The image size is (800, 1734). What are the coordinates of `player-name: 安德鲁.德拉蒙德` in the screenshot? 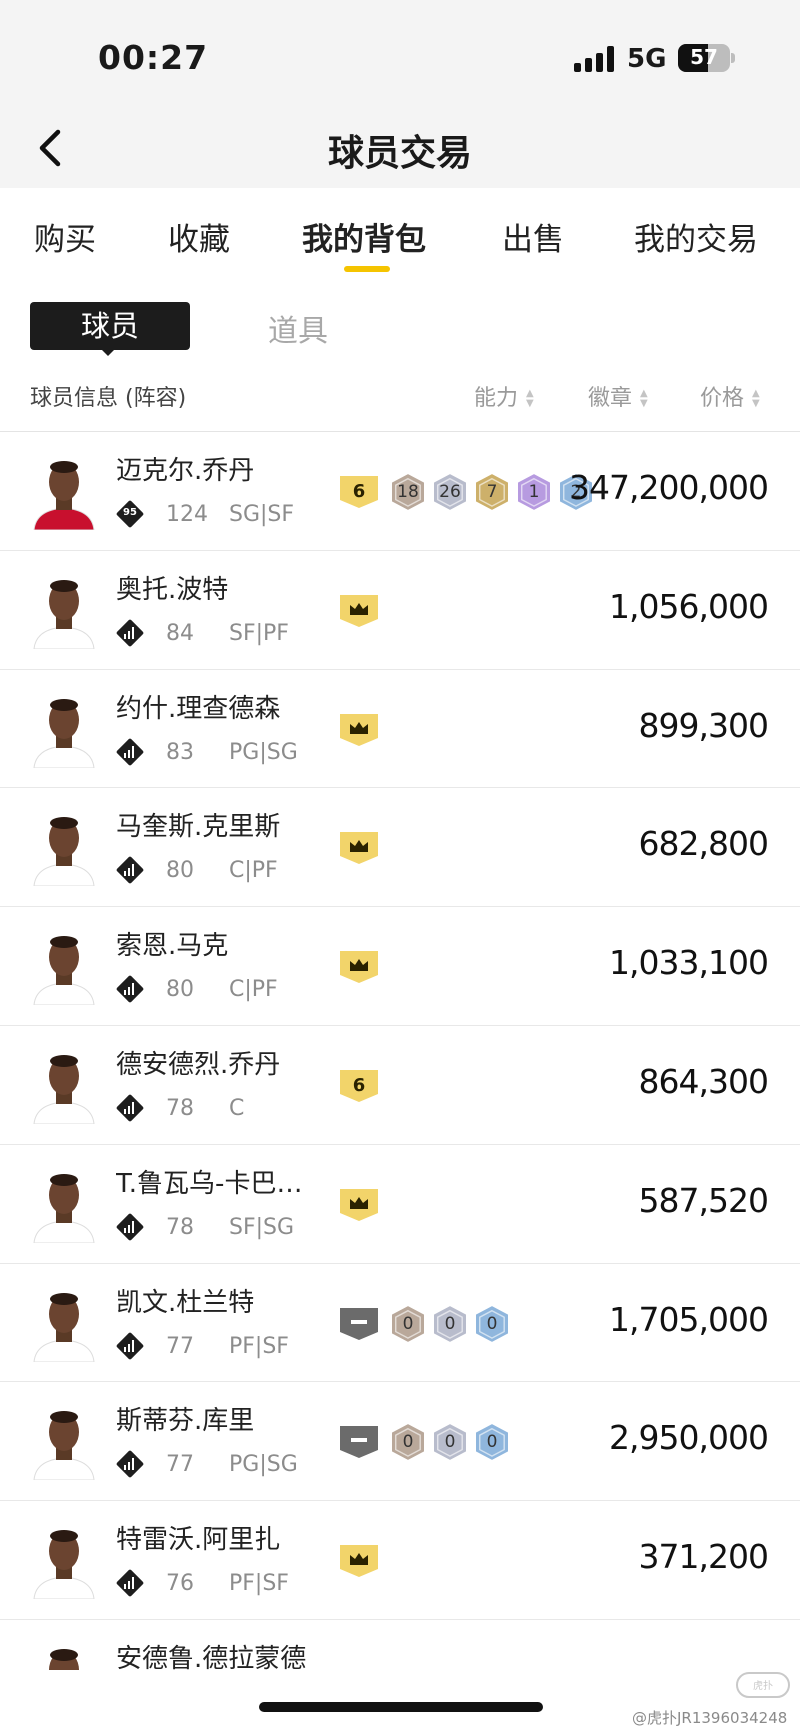 It's located at (211, 1656).